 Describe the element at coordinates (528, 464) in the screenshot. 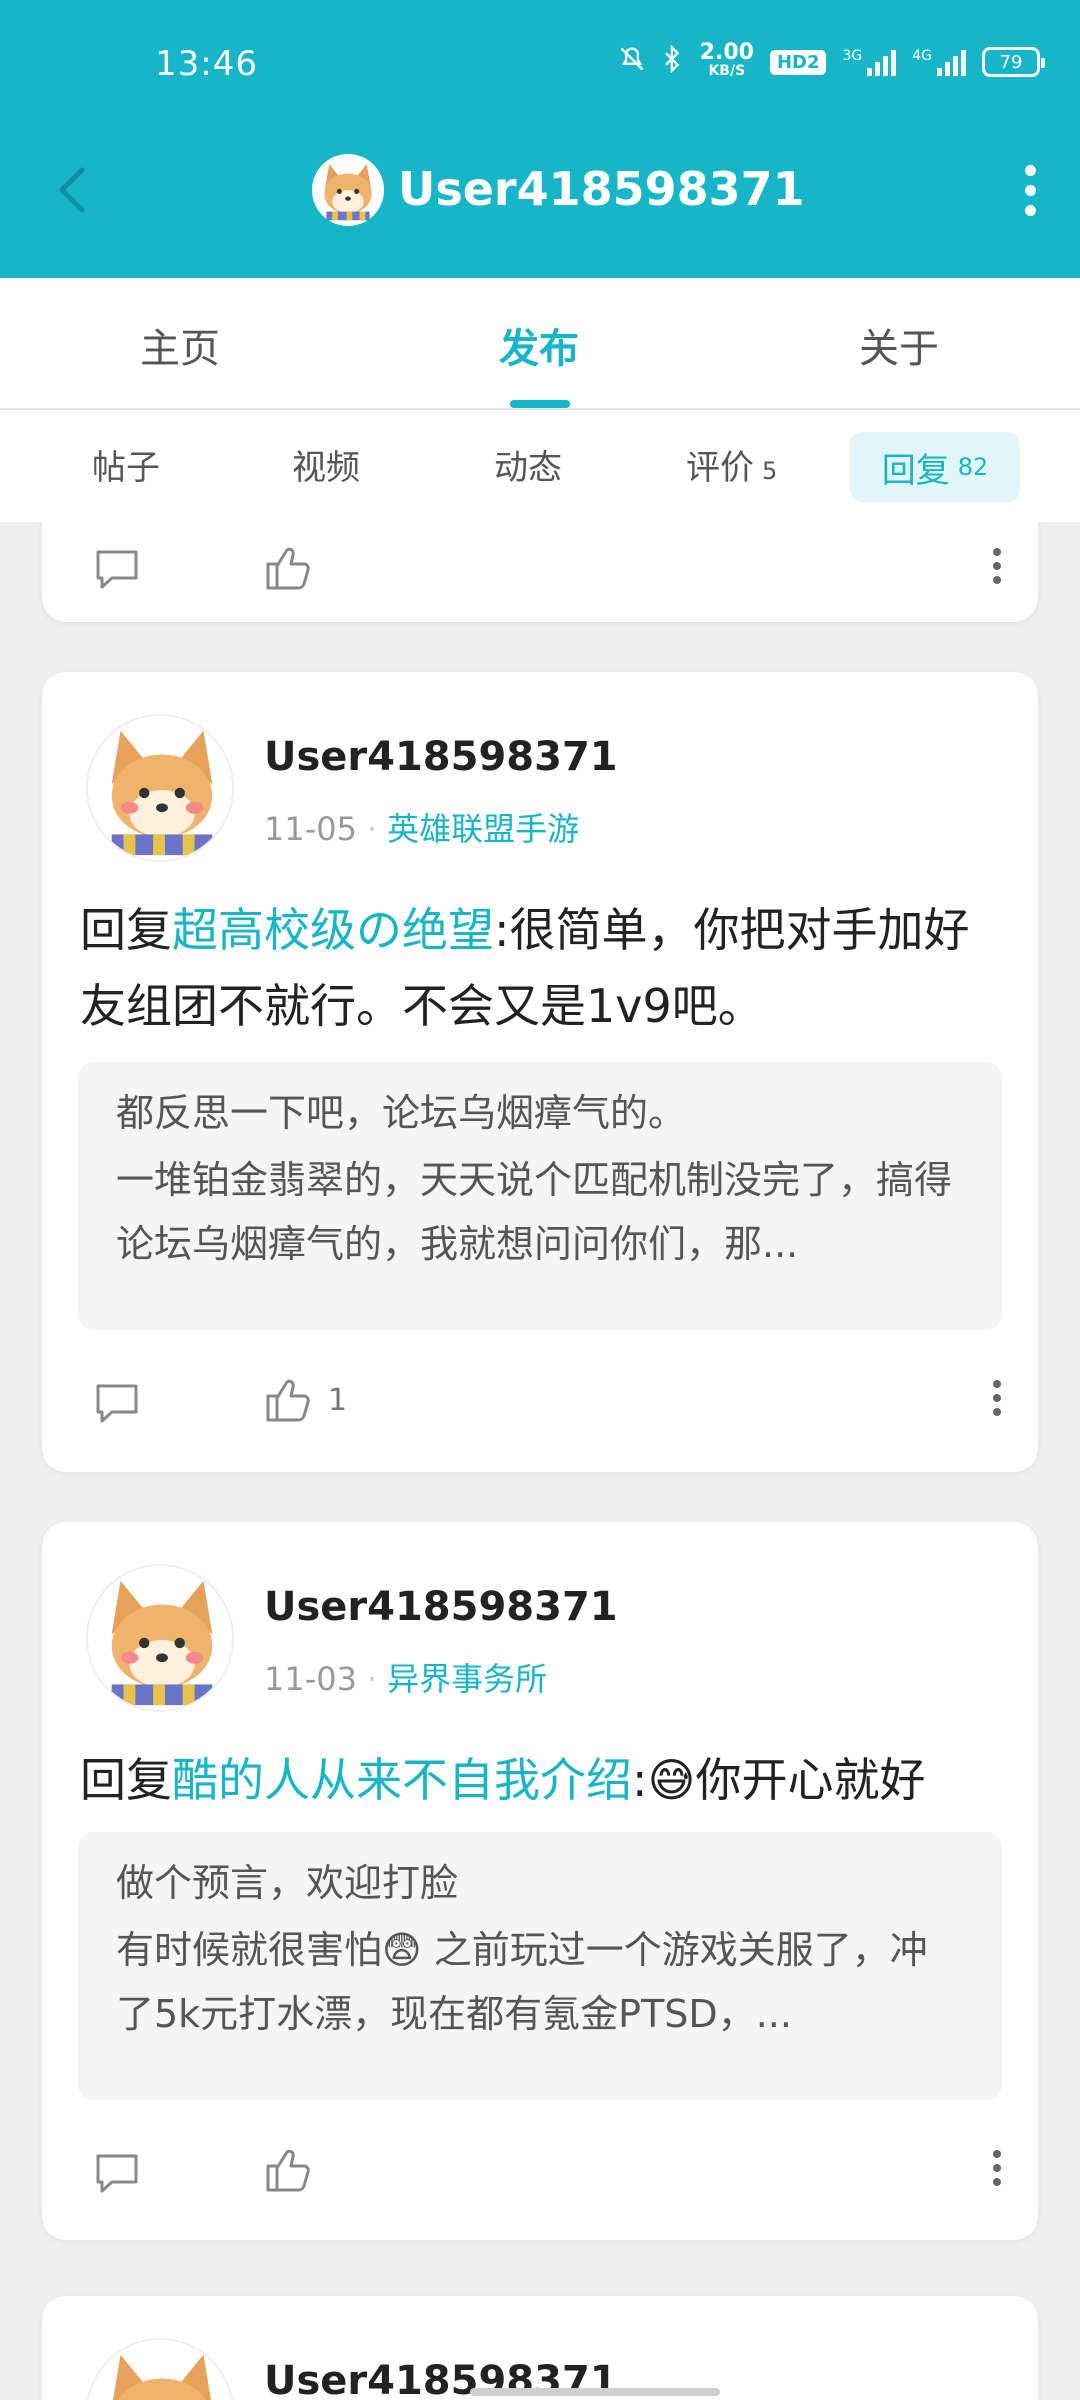

I see `subtab-moments: 动态` at that location.